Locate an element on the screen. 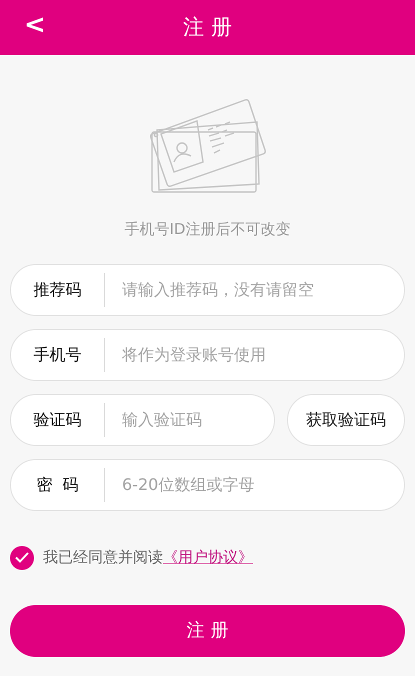 The image size is (415, 676). field-label: 验证码 is located at coordinates (57, 419).